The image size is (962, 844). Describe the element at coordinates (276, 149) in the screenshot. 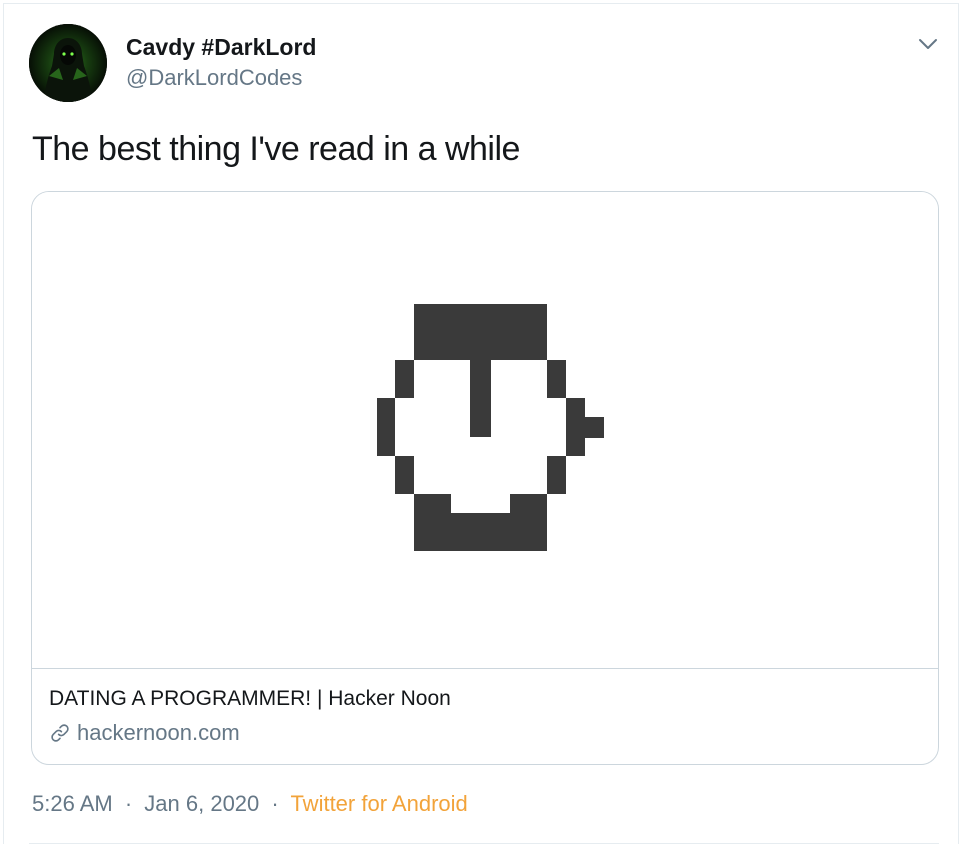

I see `tweet-text: The best thing I've read in a while` at that location.